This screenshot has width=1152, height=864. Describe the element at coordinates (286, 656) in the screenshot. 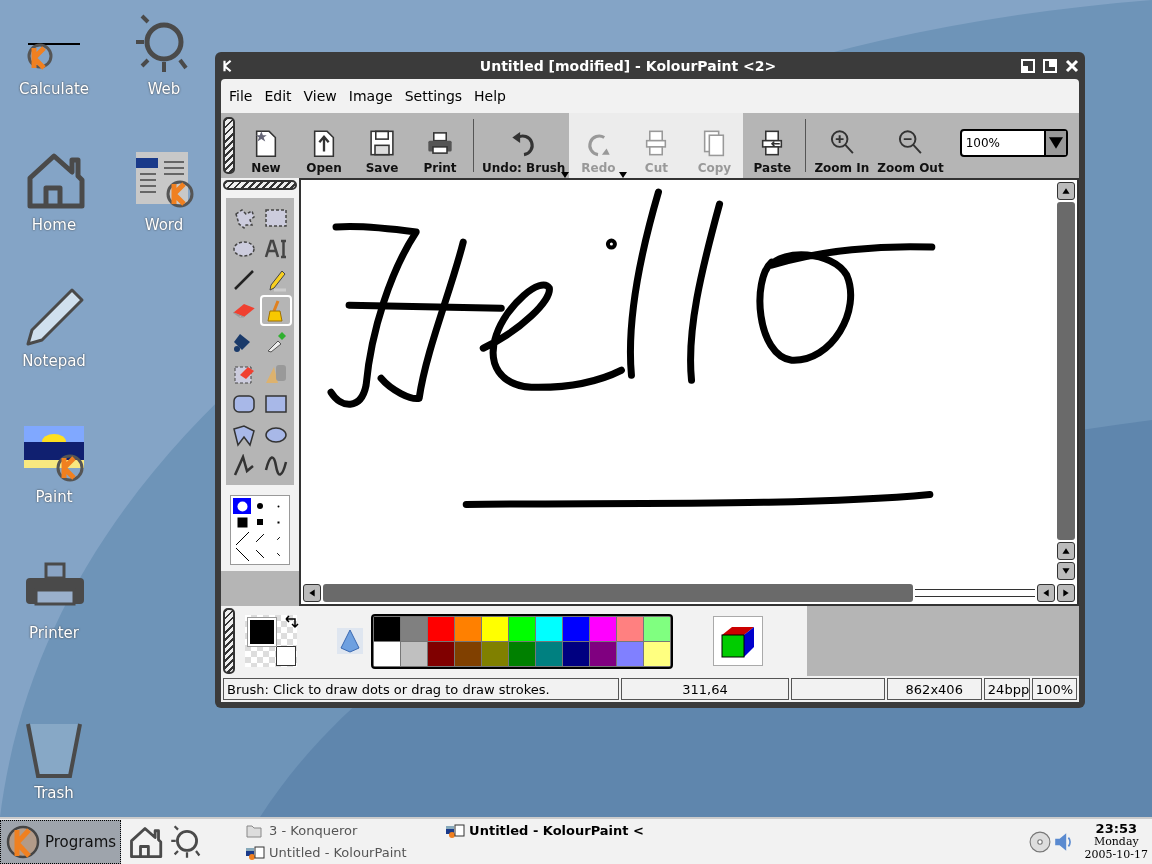

I see `background-color-swatch` at that location.